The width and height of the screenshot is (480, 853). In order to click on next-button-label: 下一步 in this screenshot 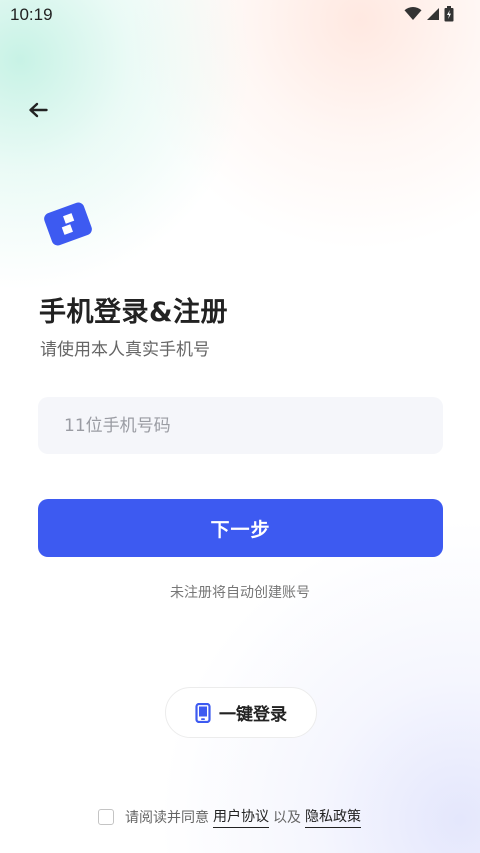, I will do `click(240, 529)`.